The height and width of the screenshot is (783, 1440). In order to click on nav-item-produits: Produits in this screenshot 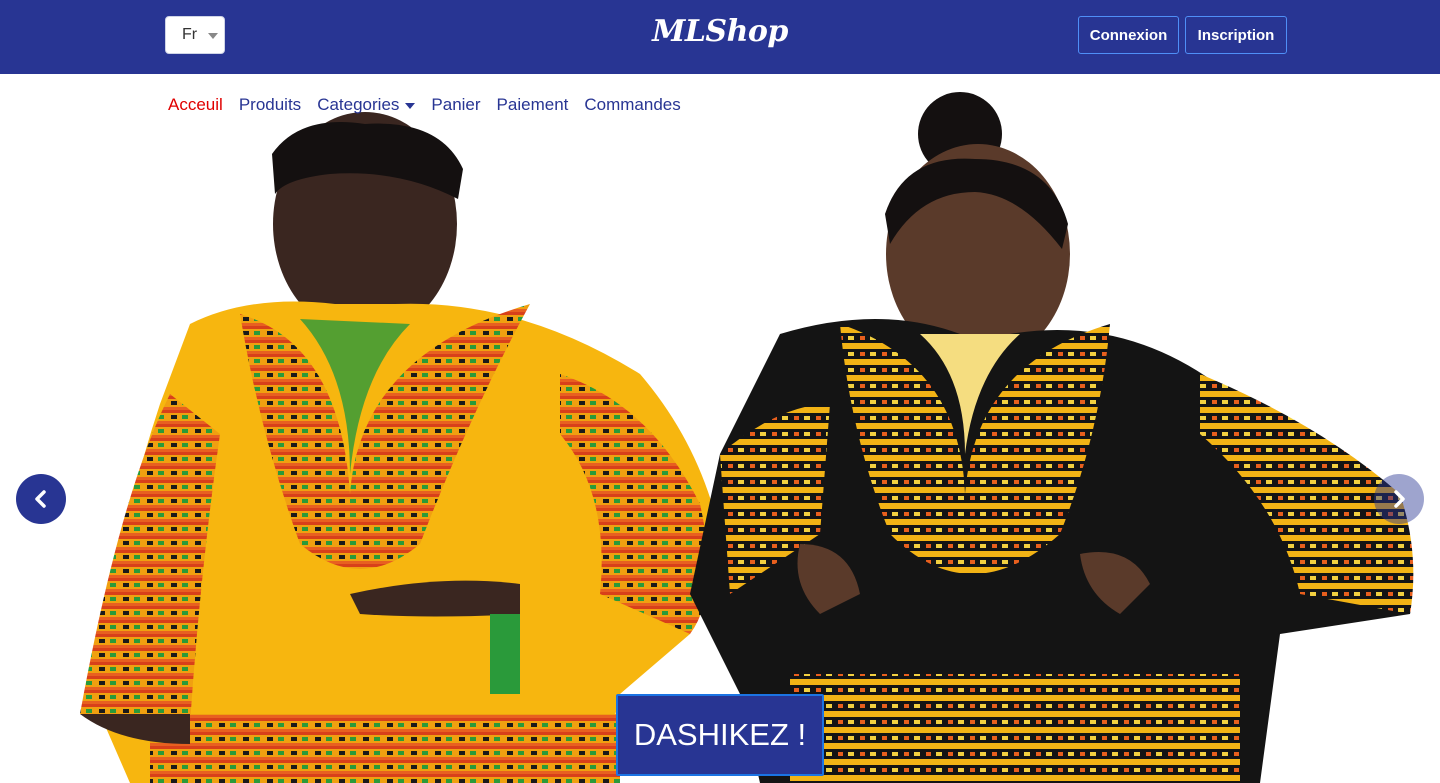, I will do `click(270, 105)`.